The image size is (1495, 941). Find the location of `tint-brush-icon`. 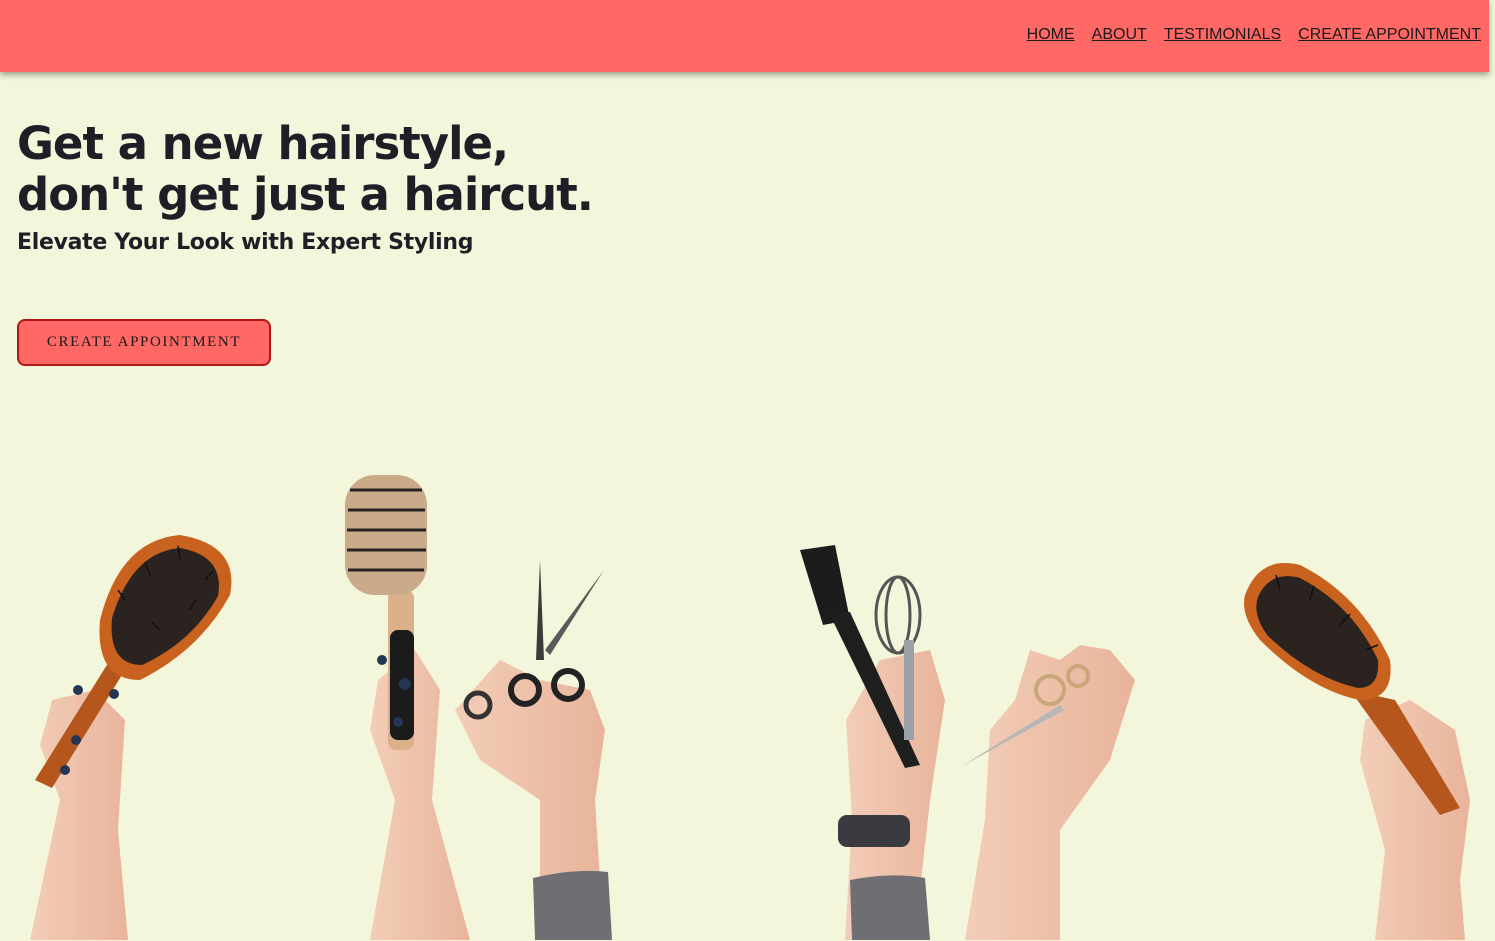

tint-brush-icon is located at coordinates (872, 742).